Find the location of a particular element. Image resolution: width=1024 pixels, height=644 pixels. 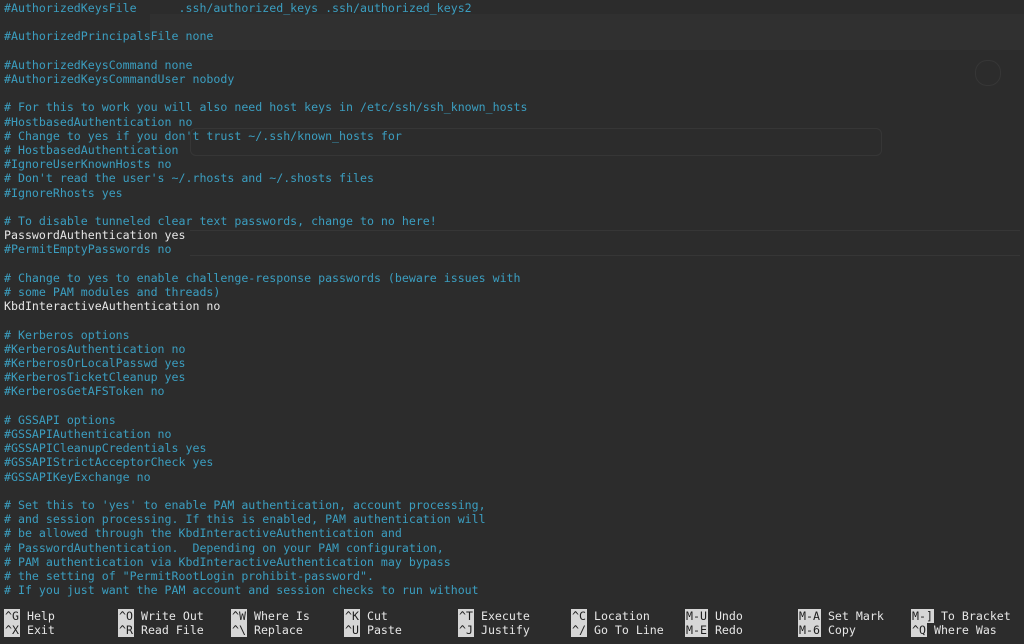

shortcut-read-file: ^R Read File is located at coordinates (161, 630).